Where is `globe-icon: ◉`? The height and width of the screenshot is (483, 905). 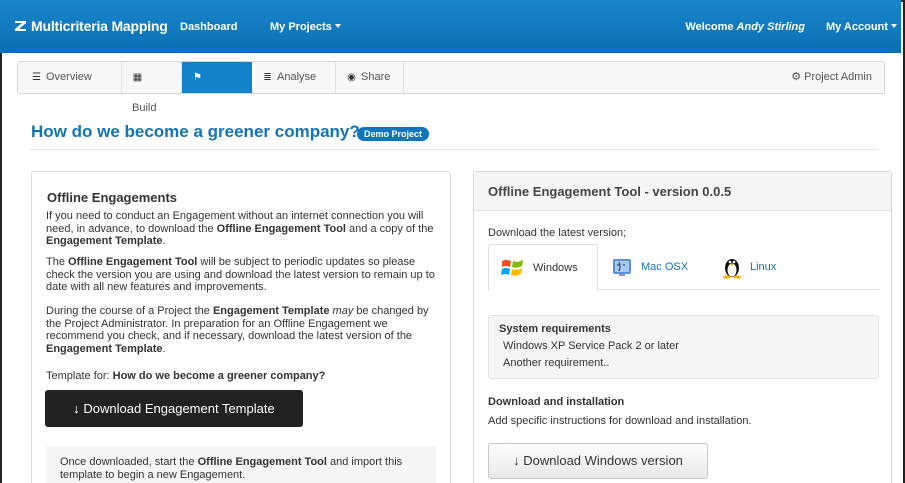
globe-icon: ◉ is located at coordinates (351, 77).